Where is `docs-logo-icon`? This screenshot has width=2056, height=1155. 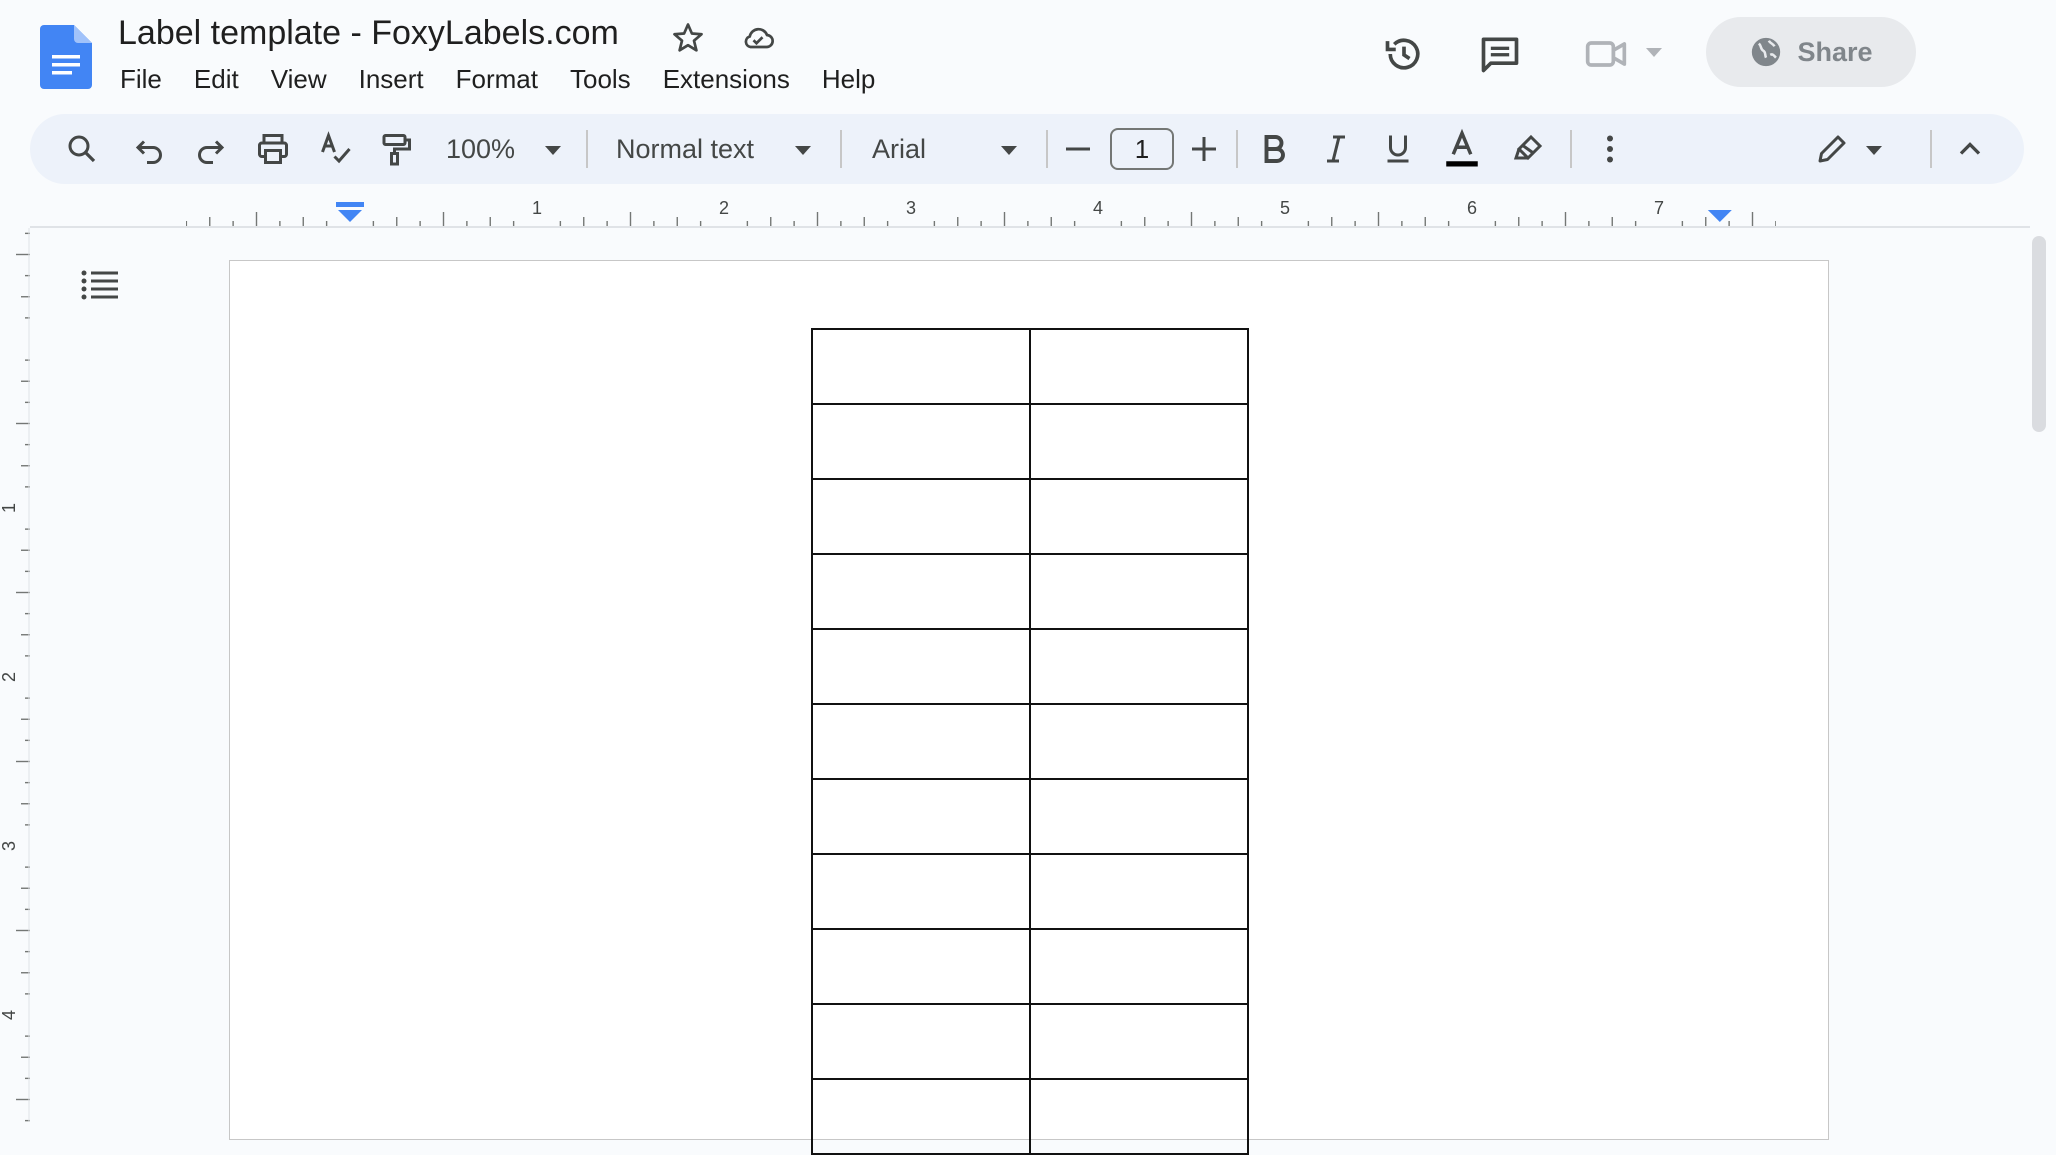
docs-logo-icon is located at coordinates (66, 57).